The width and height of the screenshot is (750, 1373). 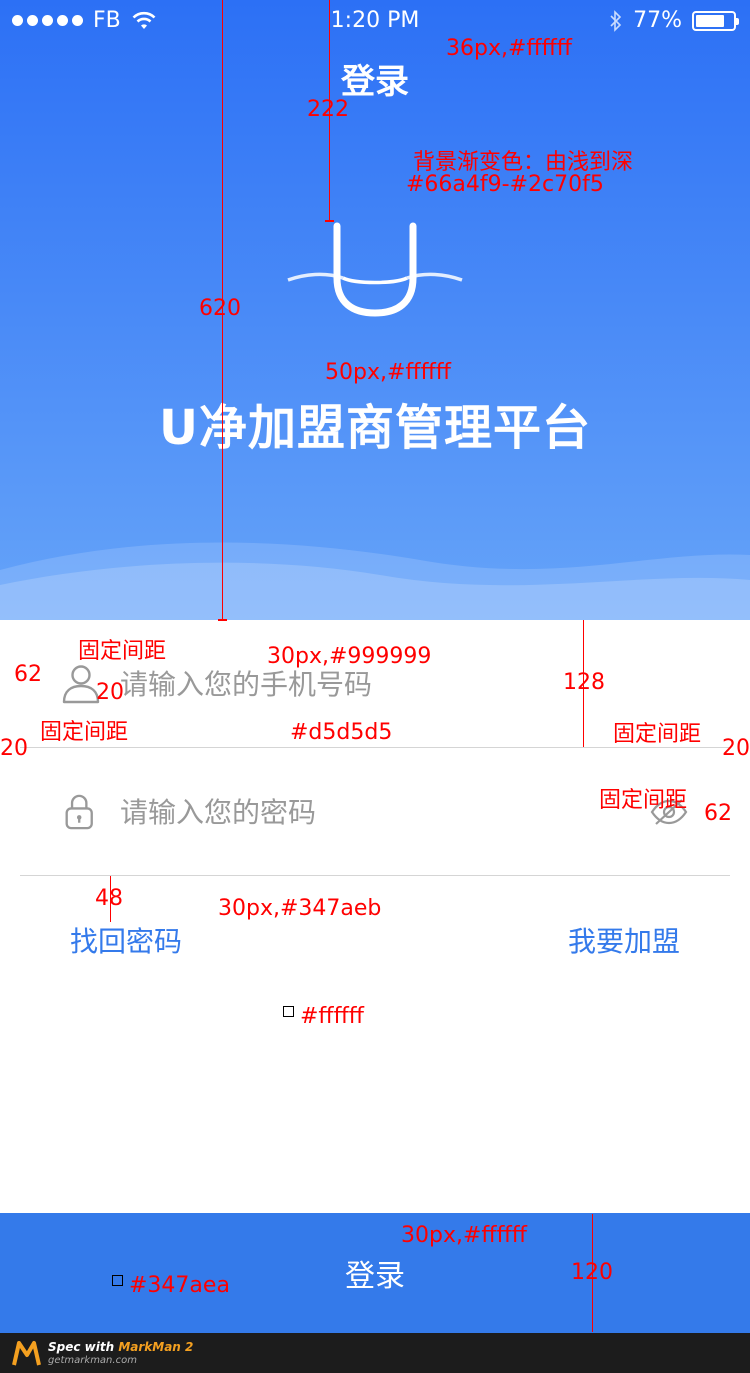 I want to click on annotation-white-spec: #ffffff, so click(x=332, y=1016).